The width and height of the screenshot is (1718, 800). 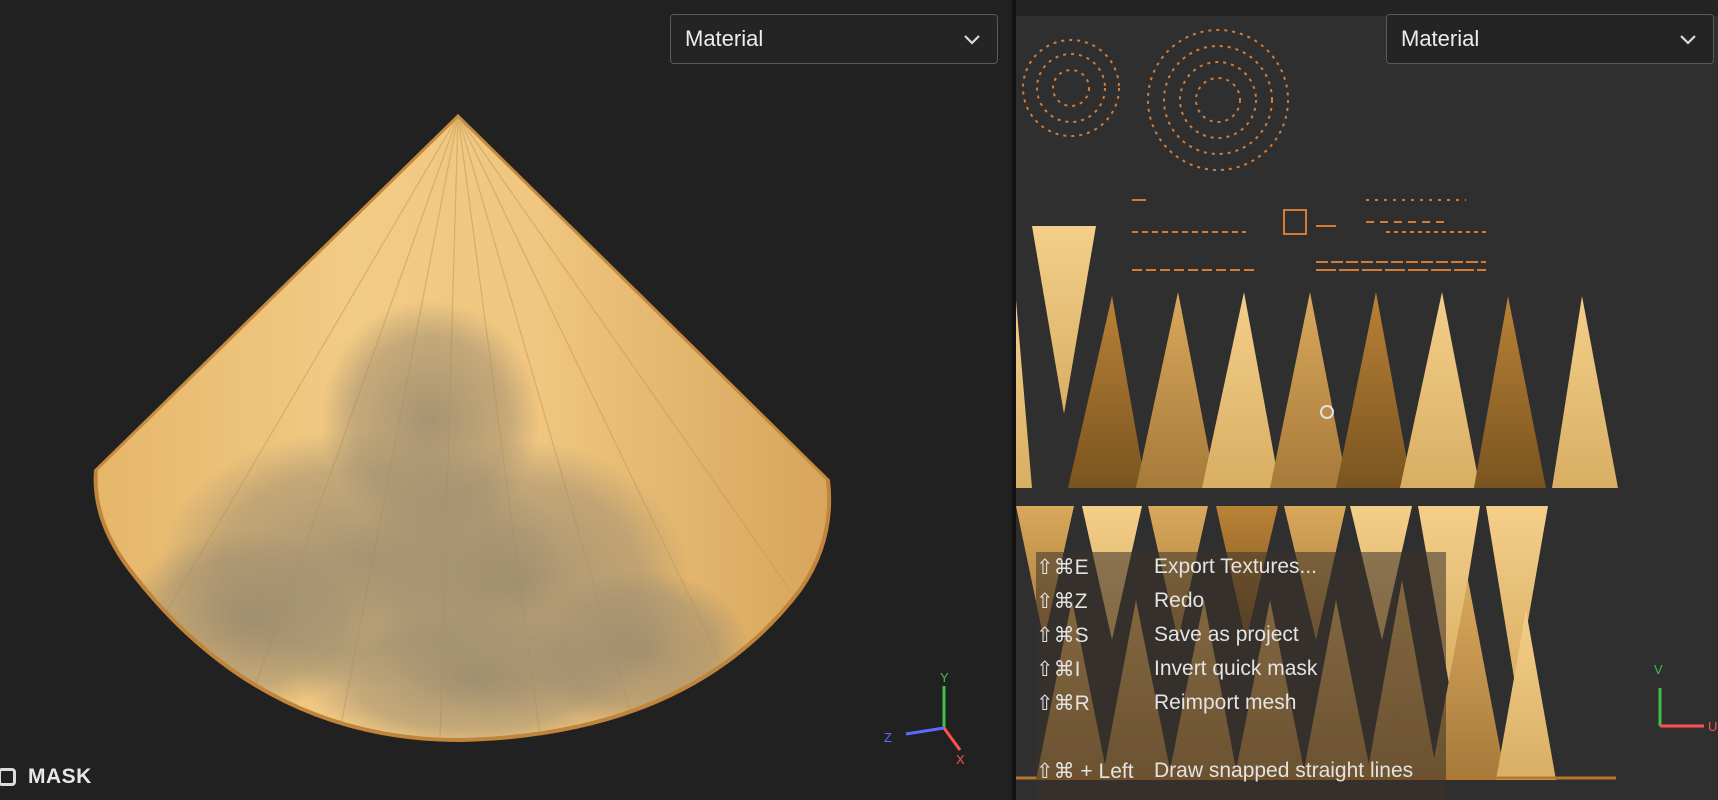 I want to click on shortcut-action: Reimport mesh, so click(x=1225, y=702).